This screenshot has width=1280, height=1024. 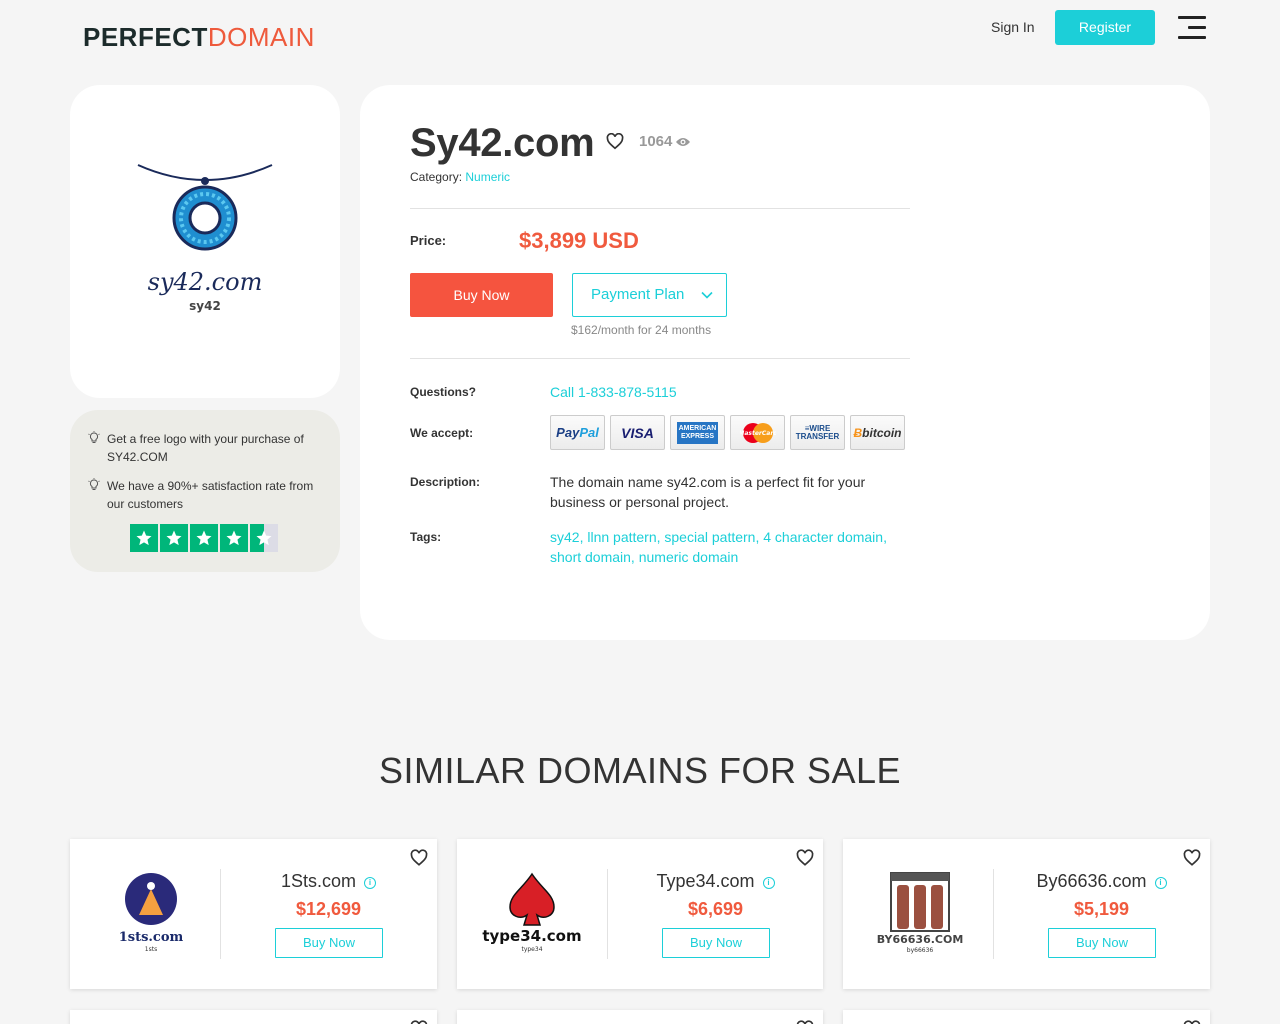 What do you see at coordinates (577, 432) in the screenshot?
I see `paypal-icon: Pay Pal` at bounding box center [577, 432].